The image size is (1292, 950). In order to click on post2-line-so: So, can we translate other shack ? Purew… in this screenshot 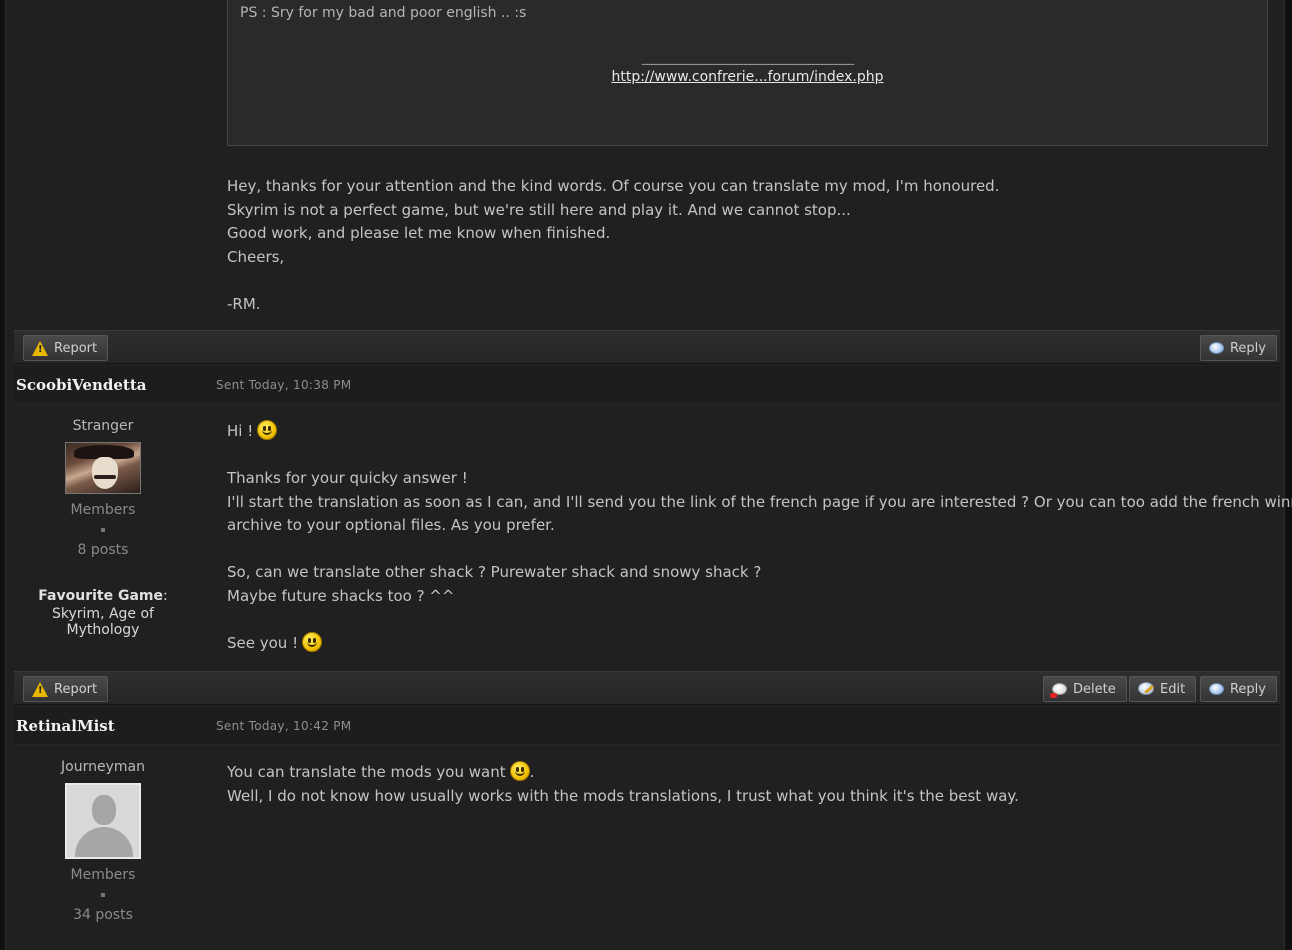, I will do `click(494, 572)`.